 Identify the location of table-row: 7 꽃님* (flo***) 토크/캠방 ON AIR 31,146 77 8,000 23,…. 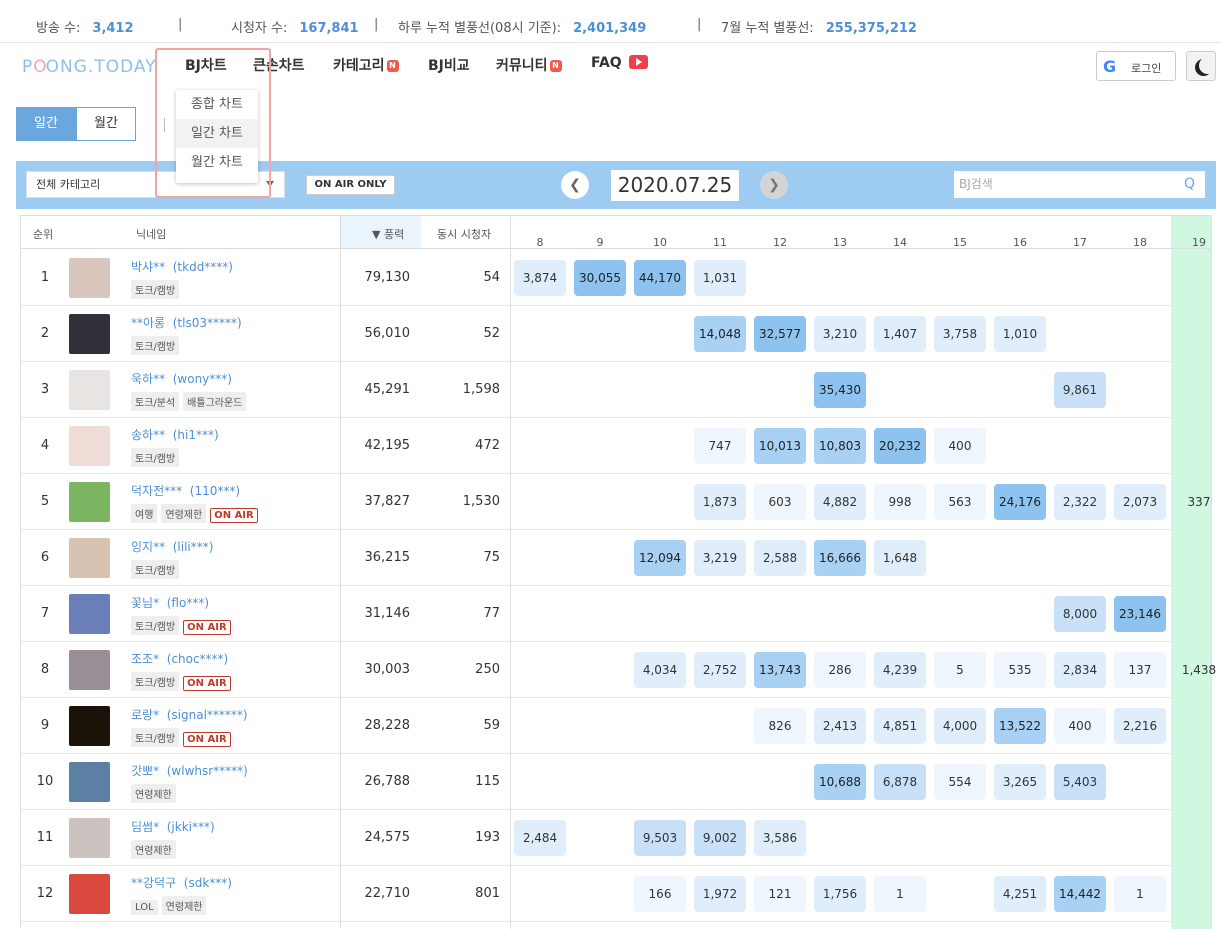
(615, 614).